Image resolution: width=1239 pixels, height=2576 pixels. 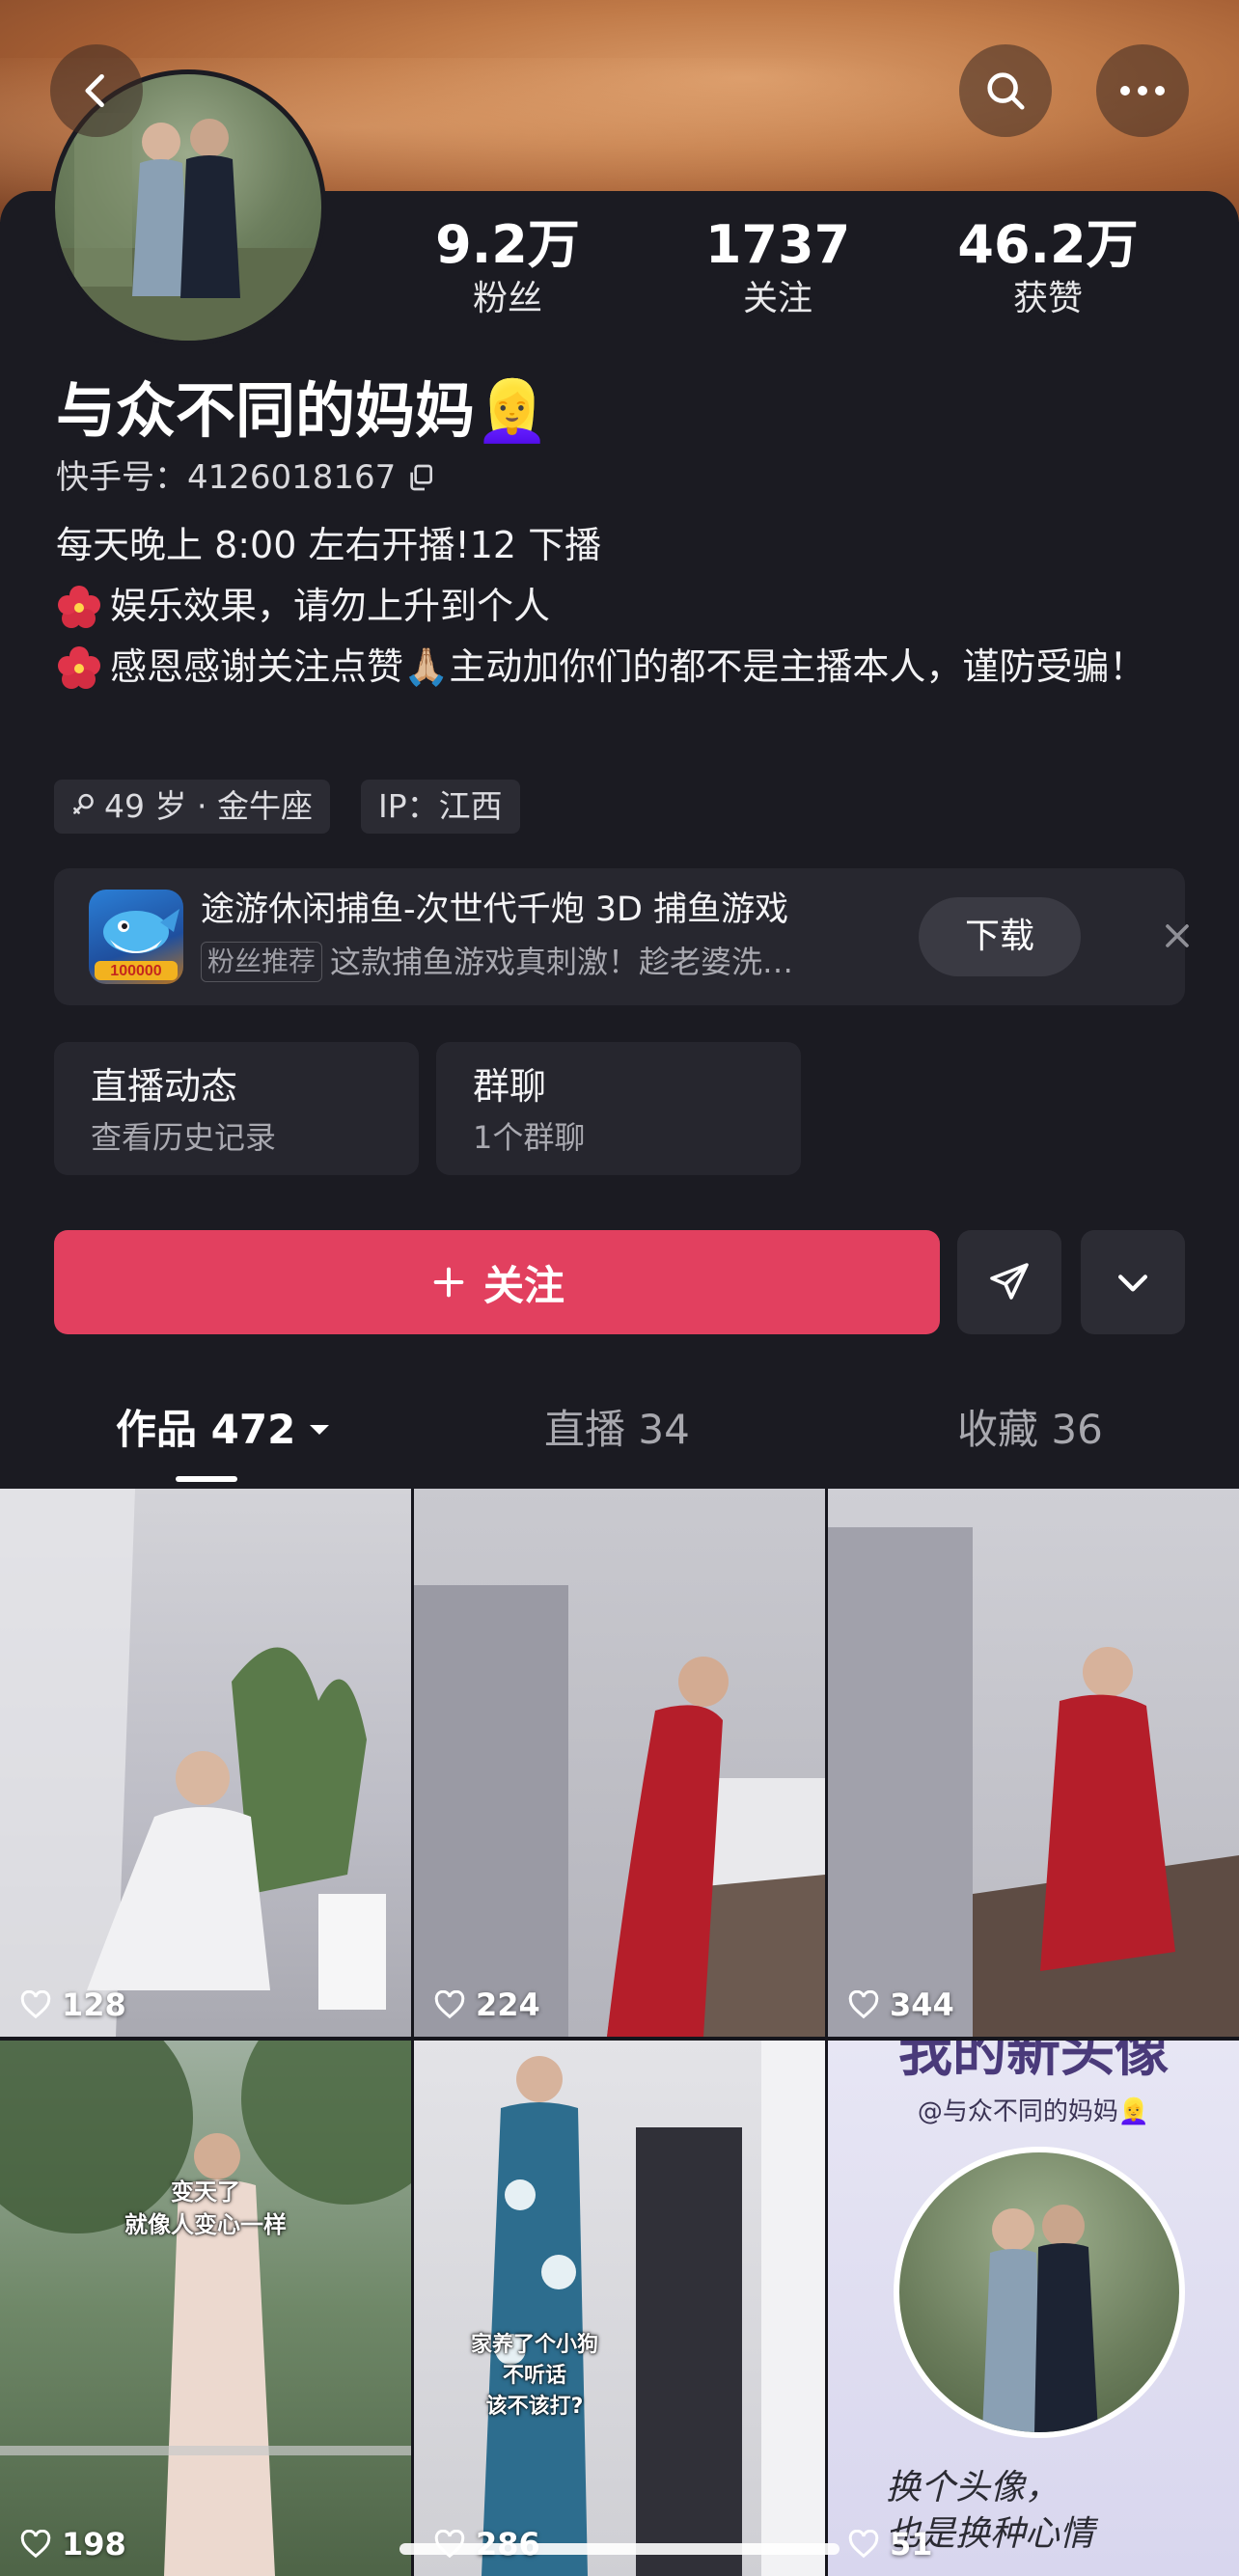 I want to click on video-likes: 51, so click(x=890, y=2544).